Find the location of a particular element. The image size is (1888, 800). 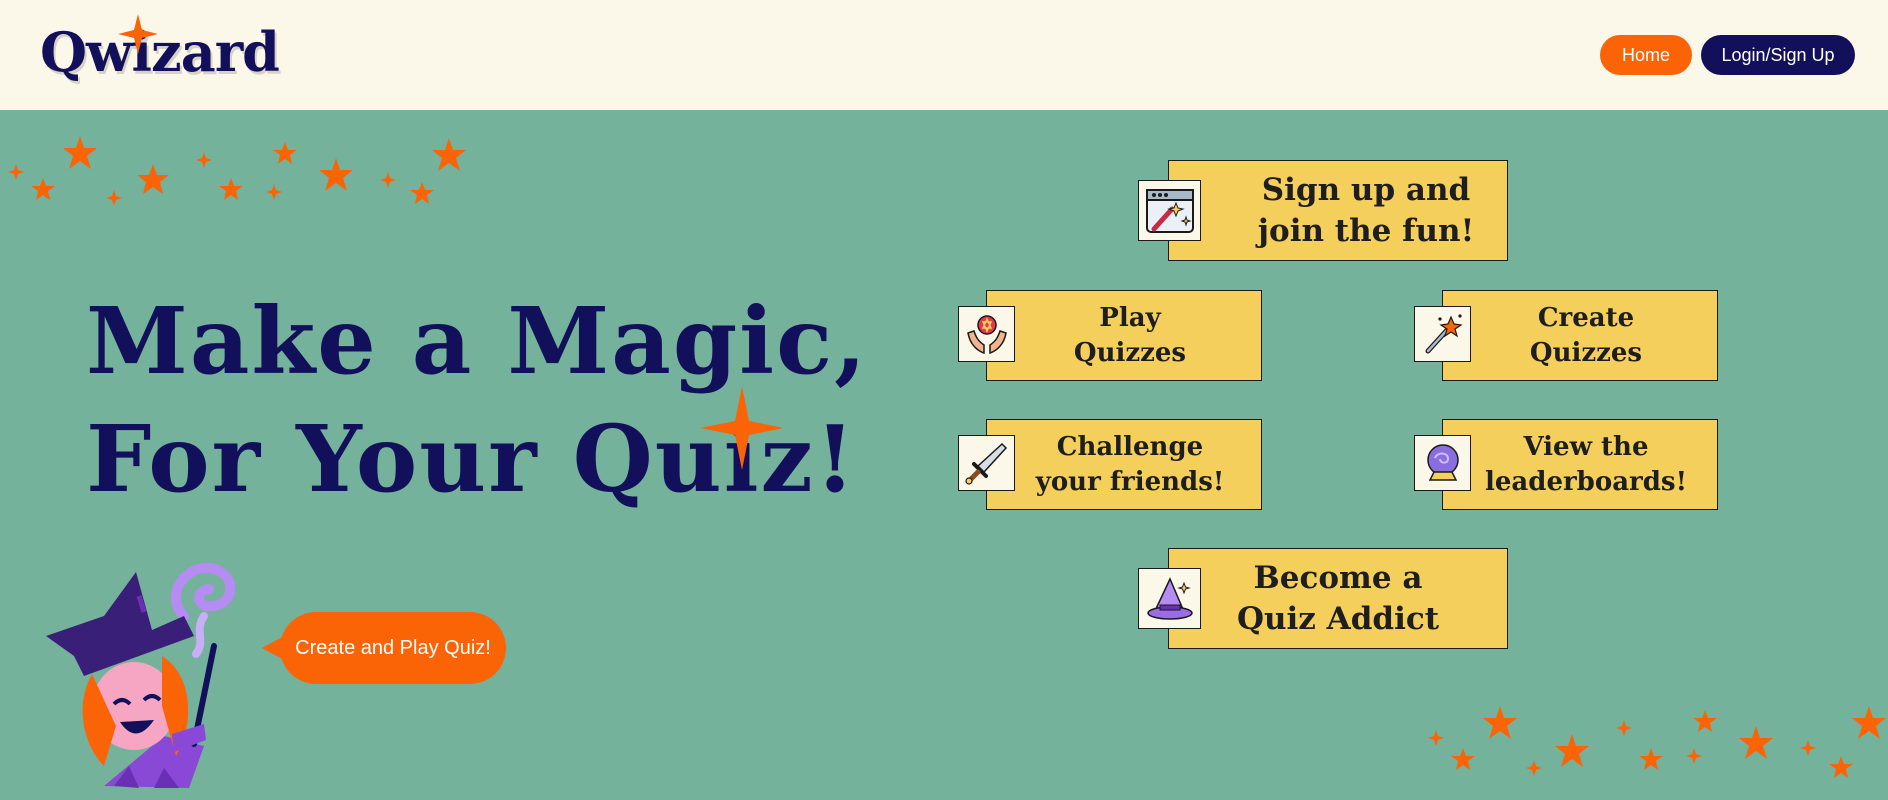

leaderboards-card: View the leaderboards! is located at coordinates (1580, 464).